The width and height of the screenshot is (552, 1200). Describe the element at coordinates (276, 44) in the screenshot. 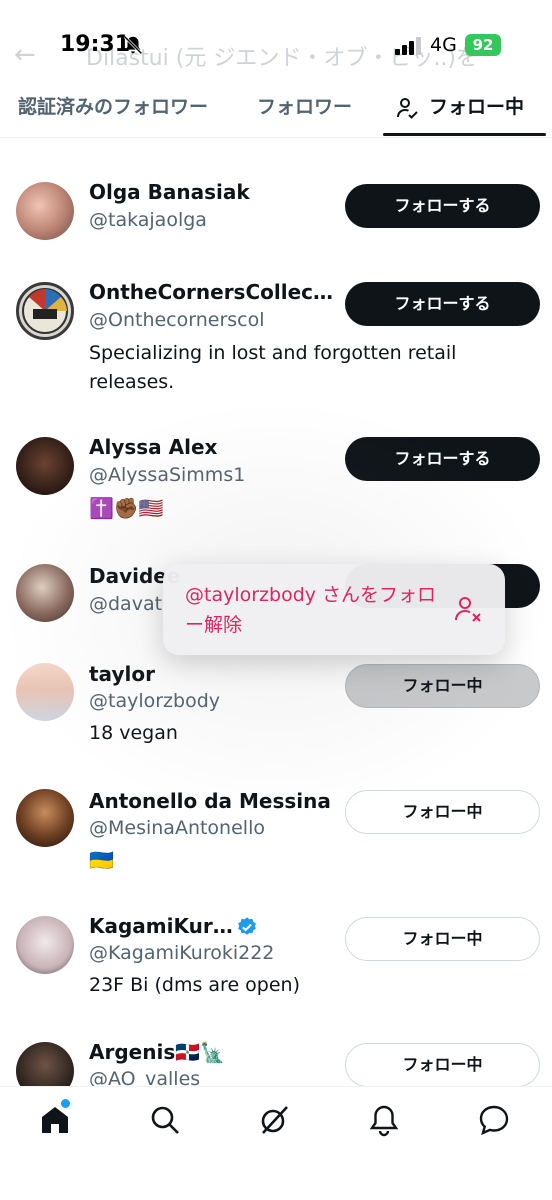

I see `status-bar: ← Dilastui (元 ジエンド・オブ・ピッ..)を 19:31 4G 92` at that location.